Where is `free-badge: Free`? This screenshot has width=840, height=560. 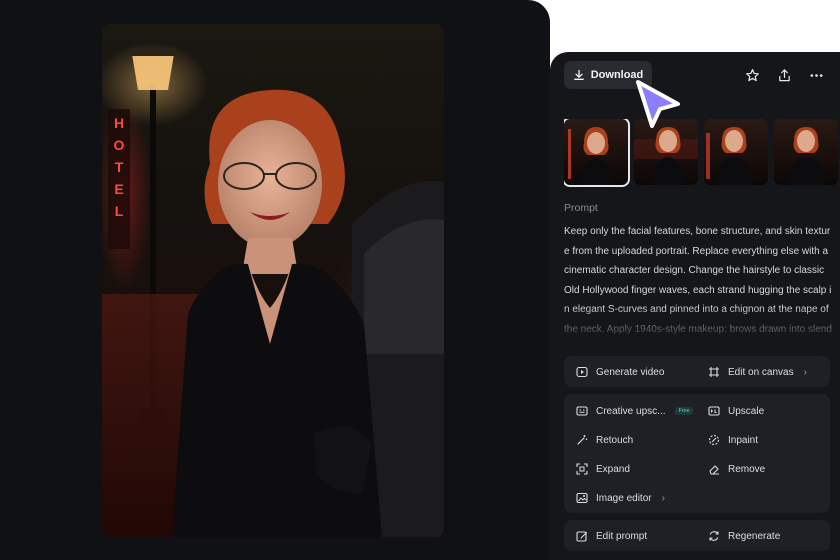
free-badge: Free is located at coordinates (684, 411).